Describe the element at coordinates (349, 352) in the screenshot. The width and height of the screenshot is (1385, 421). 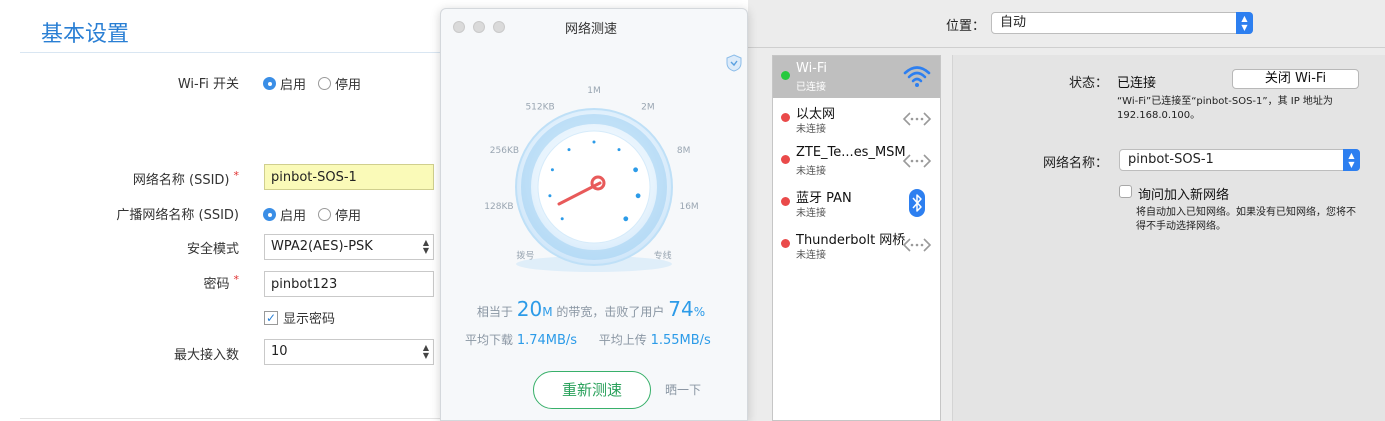
I see `max-clients-select: 10 ▲ ▼` at that location.